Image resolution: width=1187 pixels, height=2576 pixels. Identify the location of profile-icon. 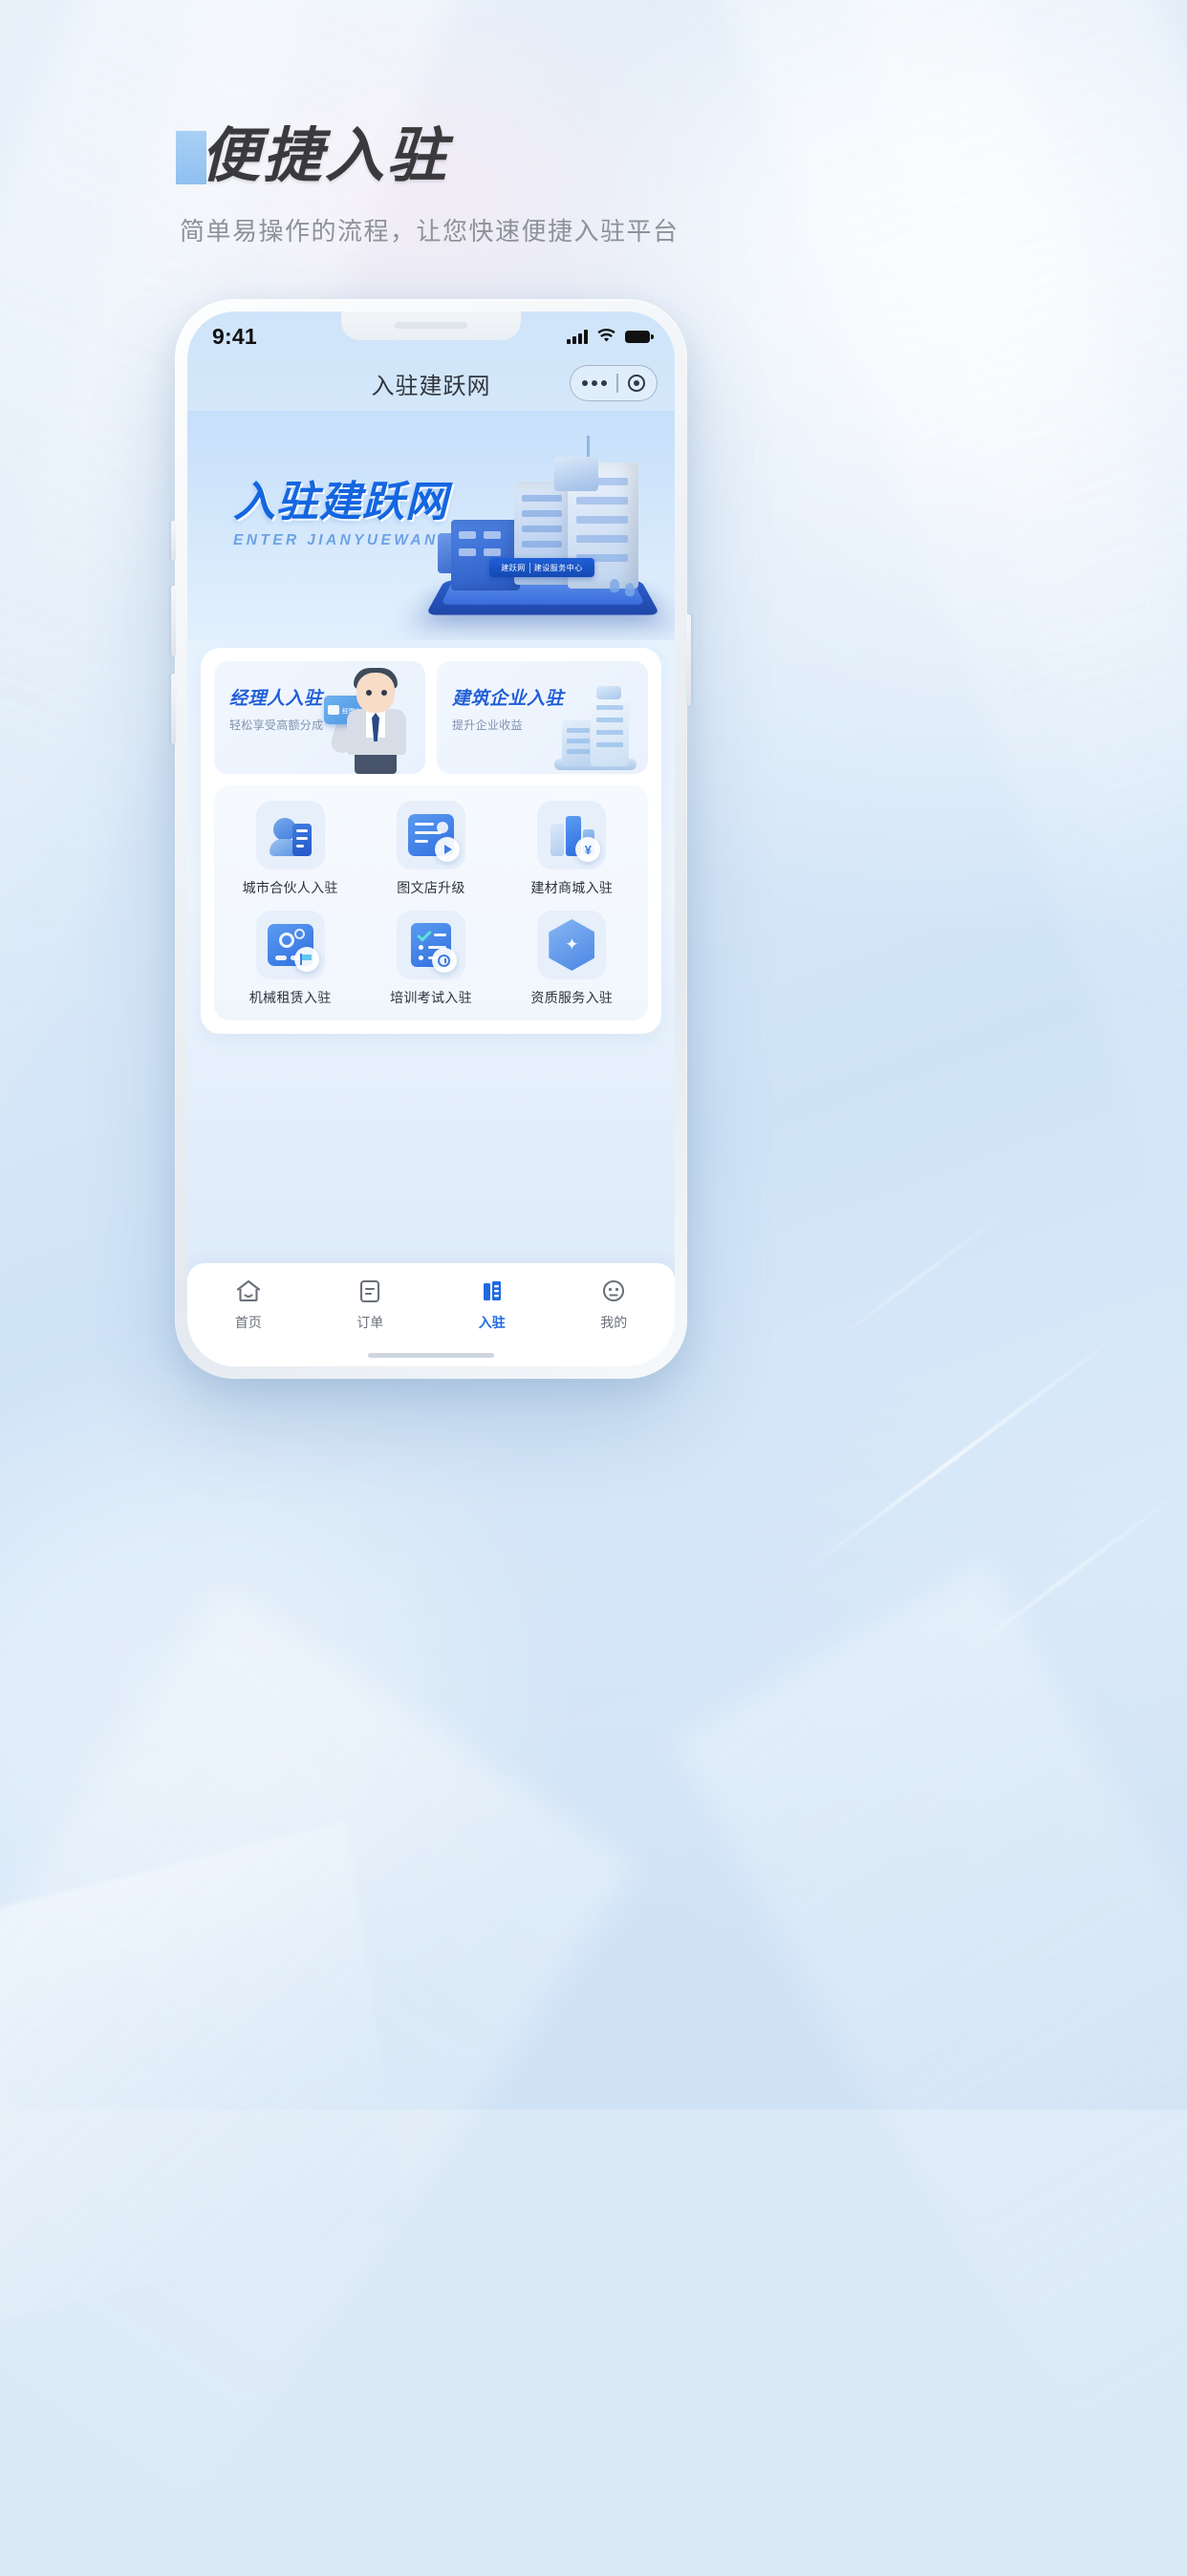
(613, 1291).